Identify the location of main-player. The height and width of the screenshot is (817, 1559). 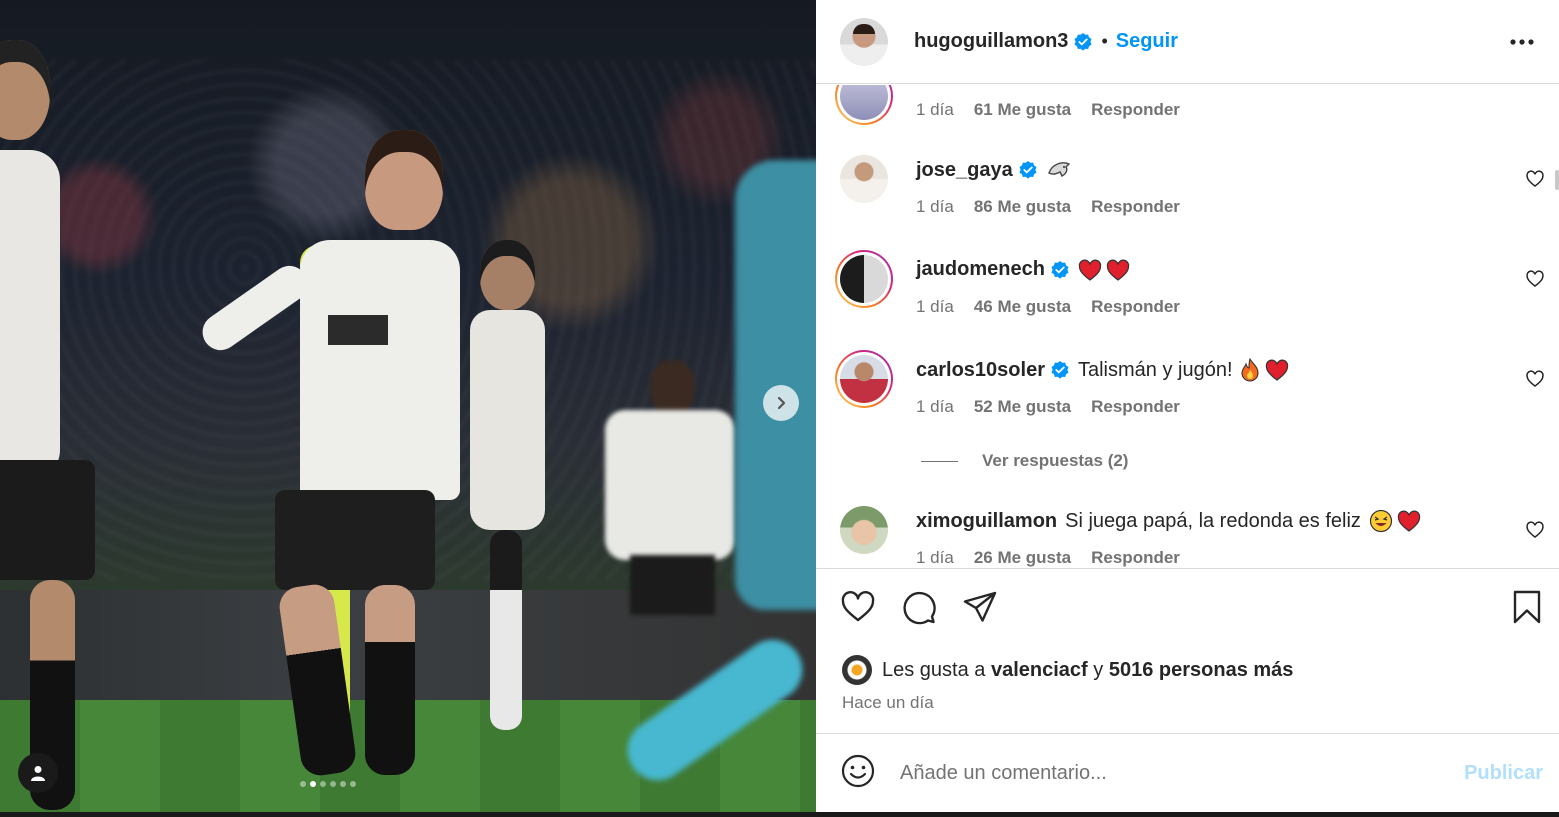
(327, 460).